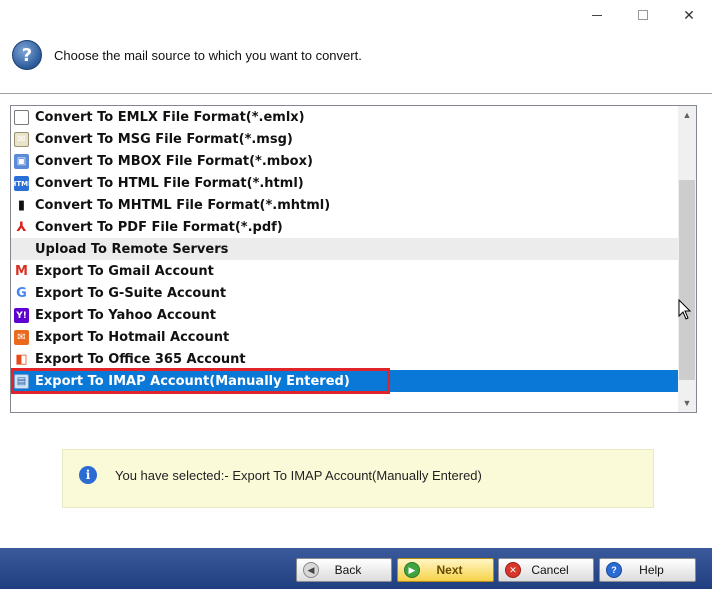 This screenshot has width=712, height=589. Describe the element at coordinates (27, 55) in the screenshot. I see `question-icon: ?` at that location.